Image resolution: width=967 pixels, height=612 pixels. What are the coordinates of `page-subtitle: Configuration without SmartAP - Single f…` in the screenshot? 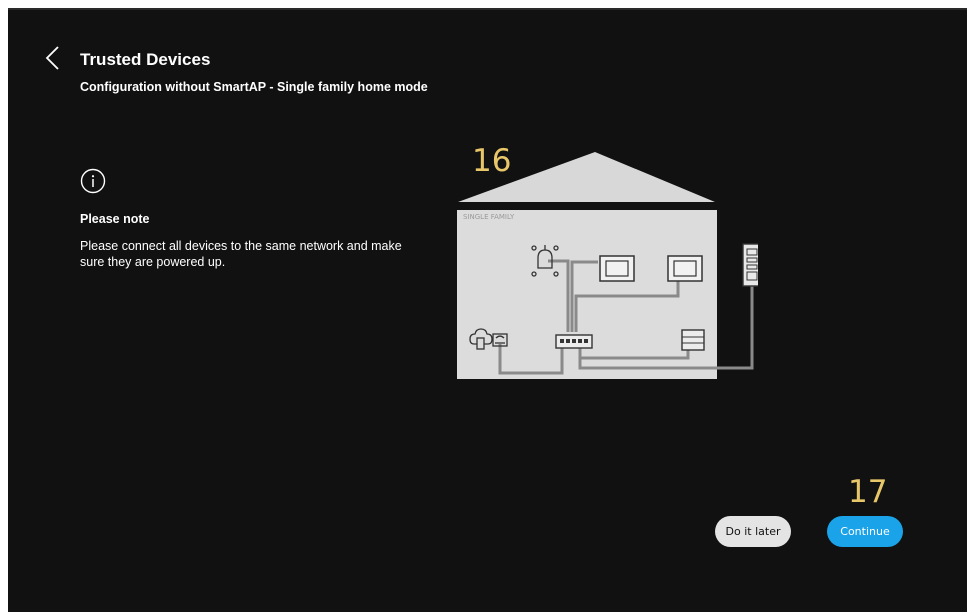 It's located at (254, 87).